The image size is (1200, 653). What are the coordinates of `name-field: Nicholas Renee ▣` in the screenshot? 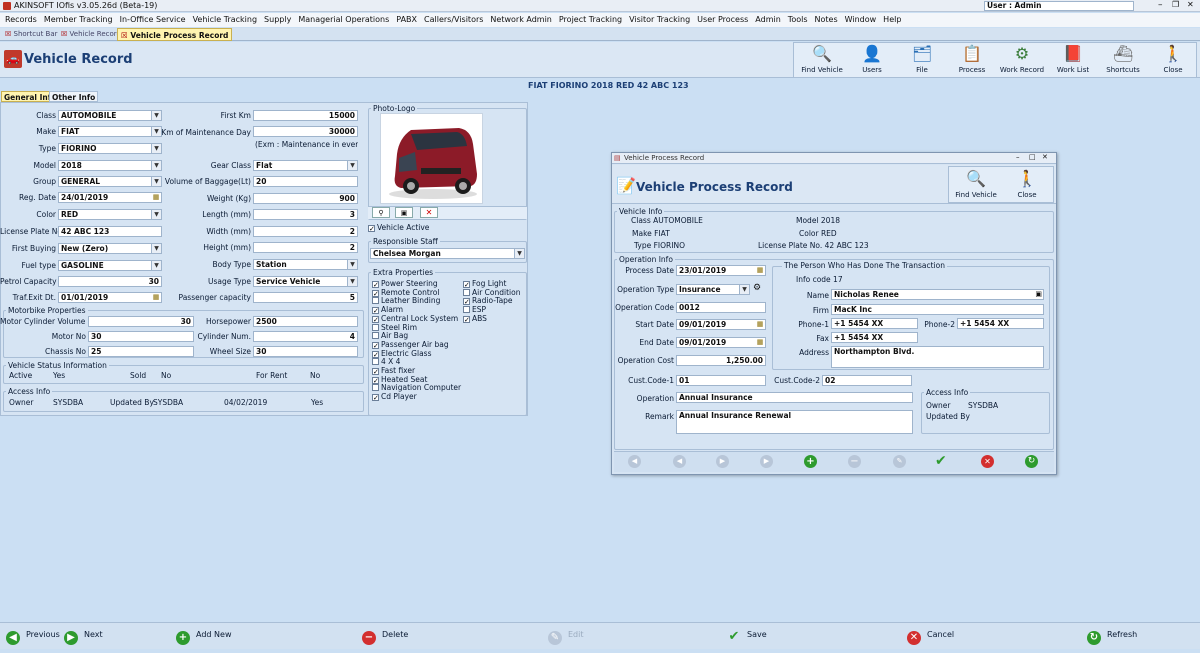 It's located at (937, 294).